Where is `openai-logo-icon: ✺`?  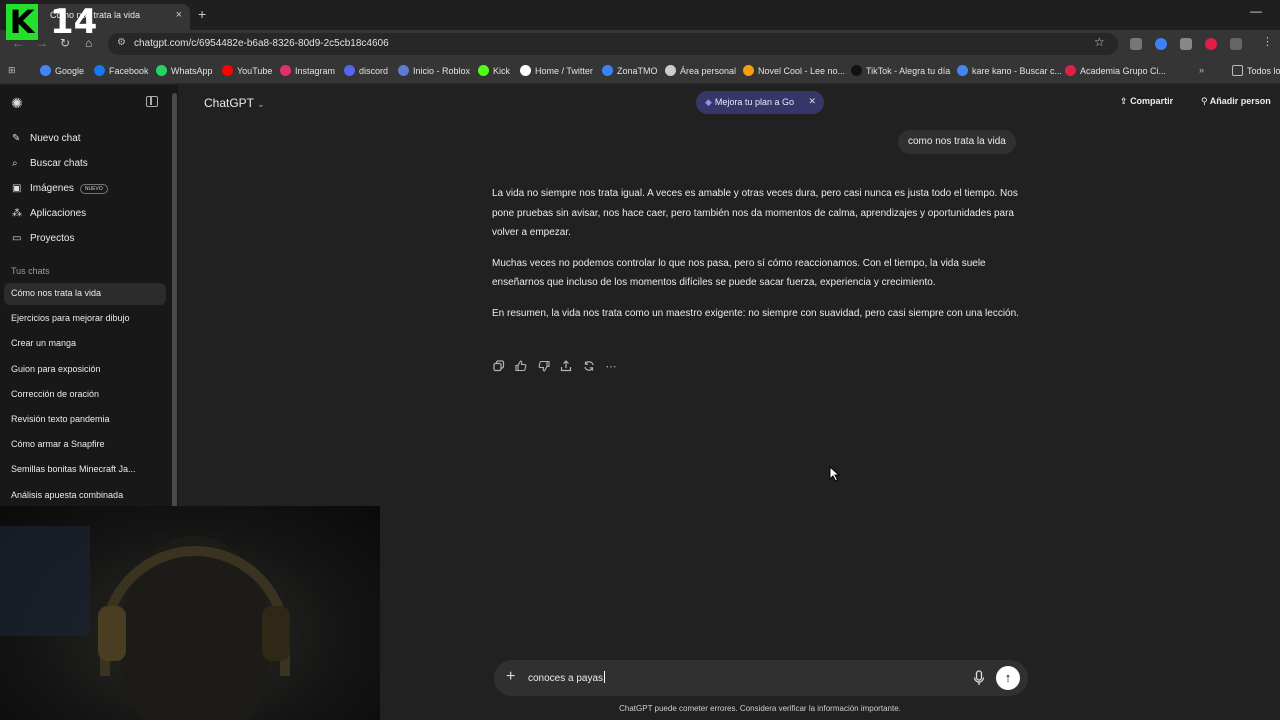 openai-logo-icon: ✺ is located at coordinates (17, 103).